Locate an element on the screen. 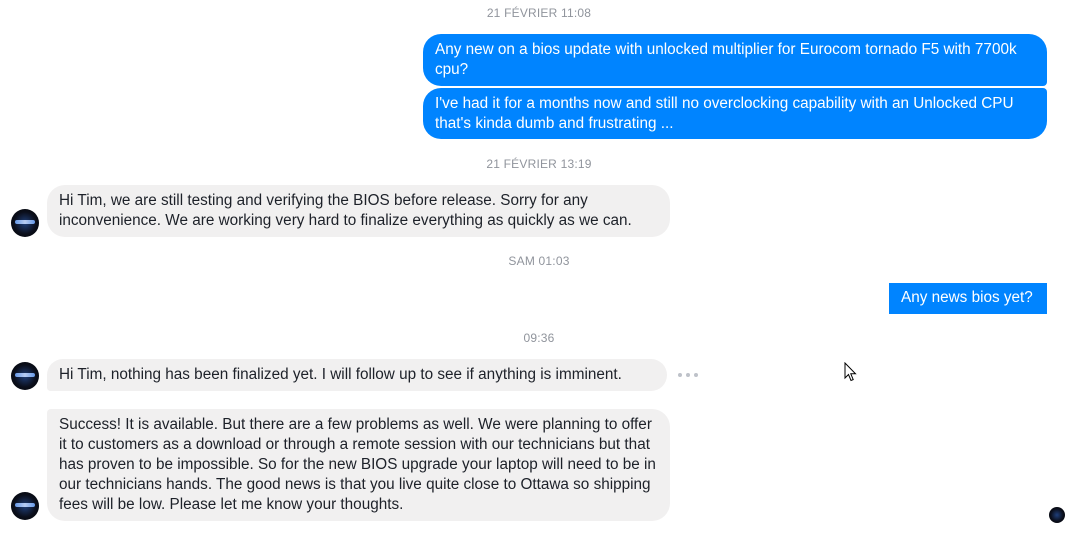  timestamp: 21 FÉVRIER 11:08 is located at coordinates (539, 13).